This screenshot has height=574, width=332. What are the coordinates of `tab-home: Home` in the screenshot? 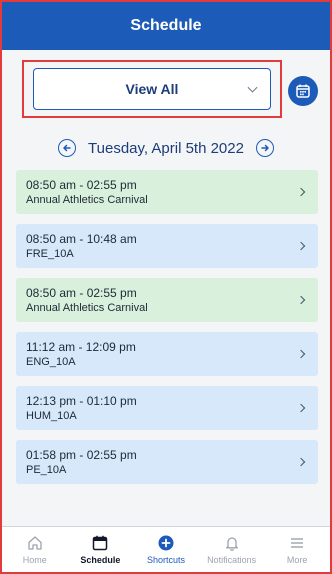 It's located at (35, 549).